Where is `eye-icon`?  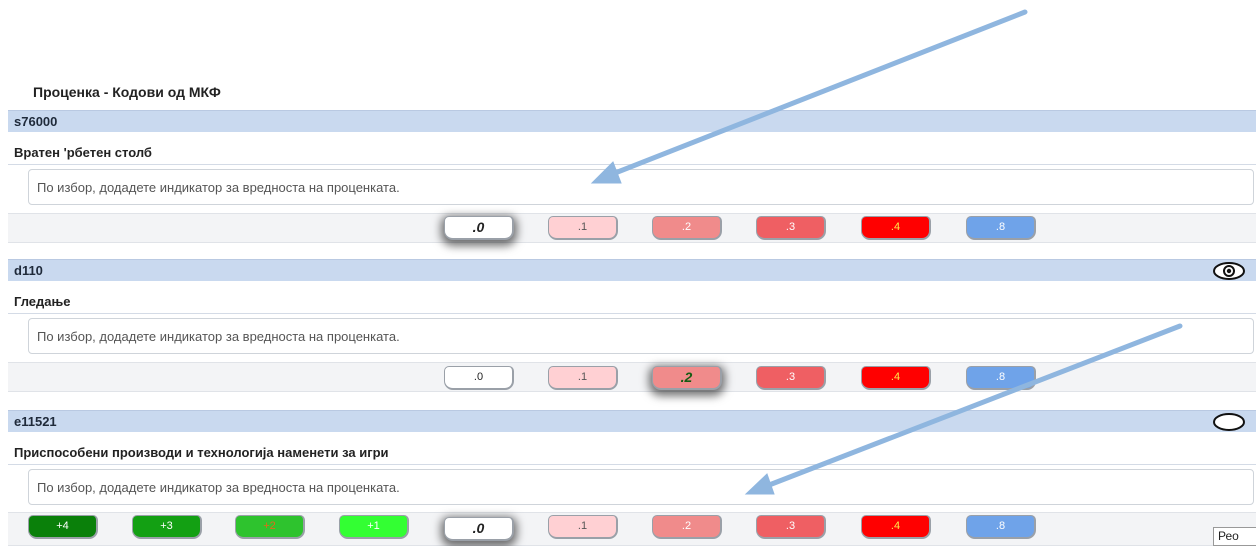 eye-icon is located at coordinates (1229, 271).